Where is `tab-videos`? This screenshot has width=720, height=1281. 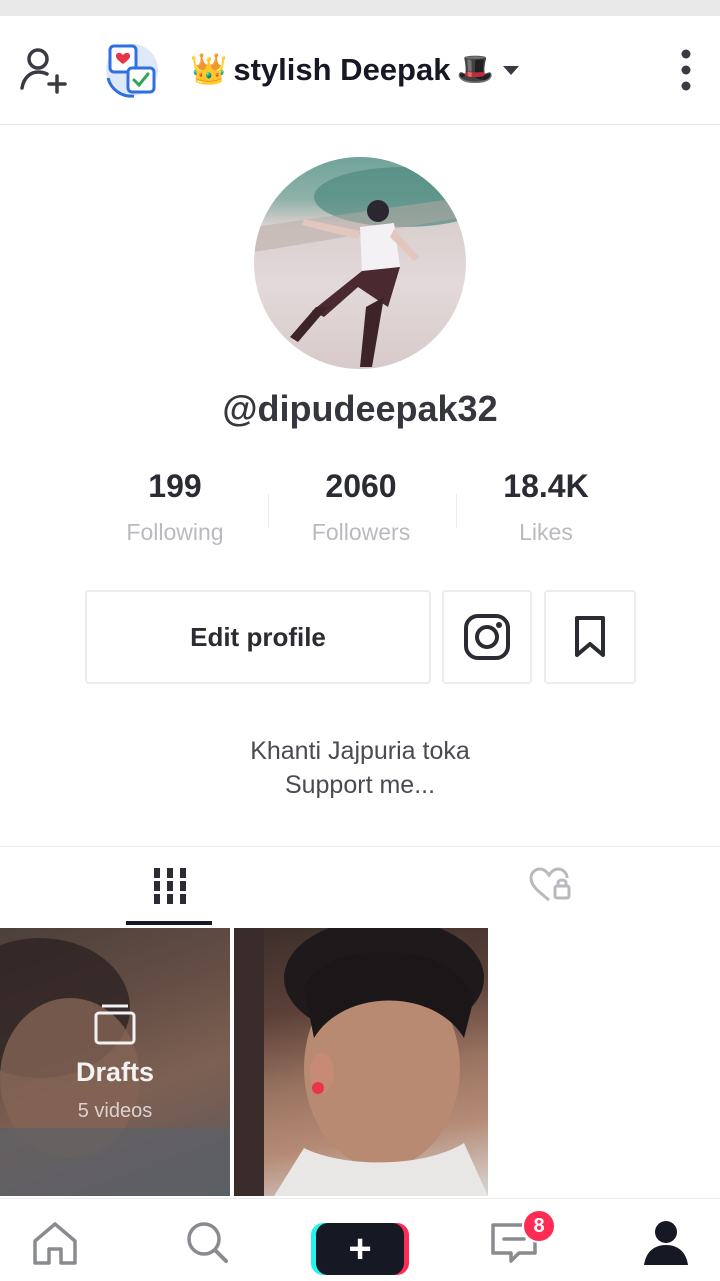
tab-videos is located at coordinates (170, 886).